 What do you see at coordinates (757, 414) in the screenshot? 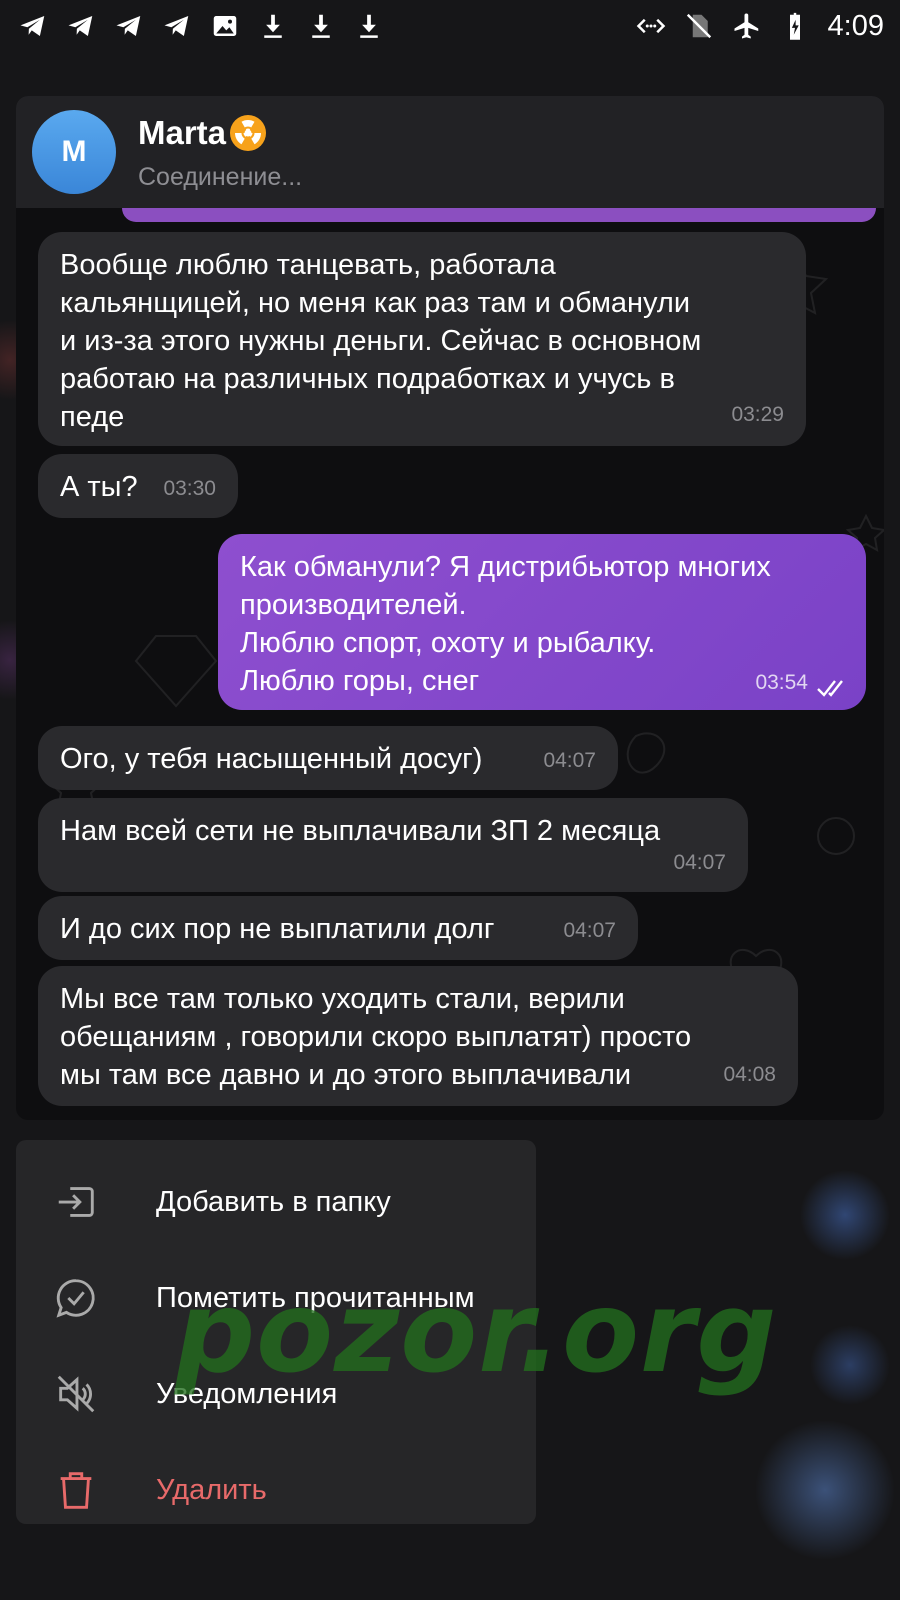
I see `message-time: 03:29` at bounding box center [757, 414].